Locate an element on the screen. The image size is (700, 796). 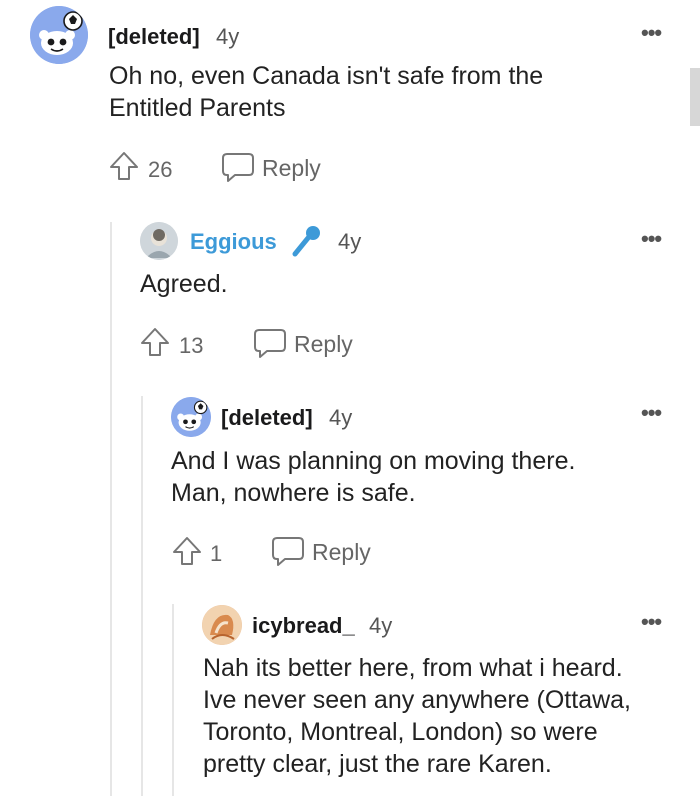
scrollbar is located at coordinates (695, 97).